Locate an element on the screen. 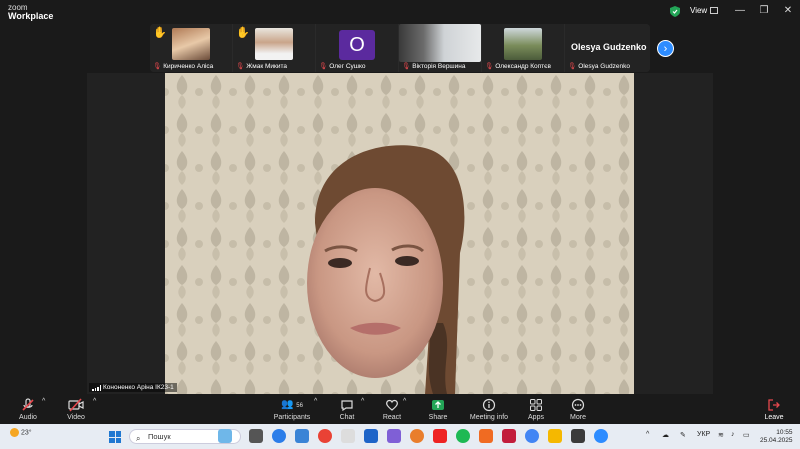  participant-tile: O 🎙 Олег Сушко is located at coordinates (357, 48).